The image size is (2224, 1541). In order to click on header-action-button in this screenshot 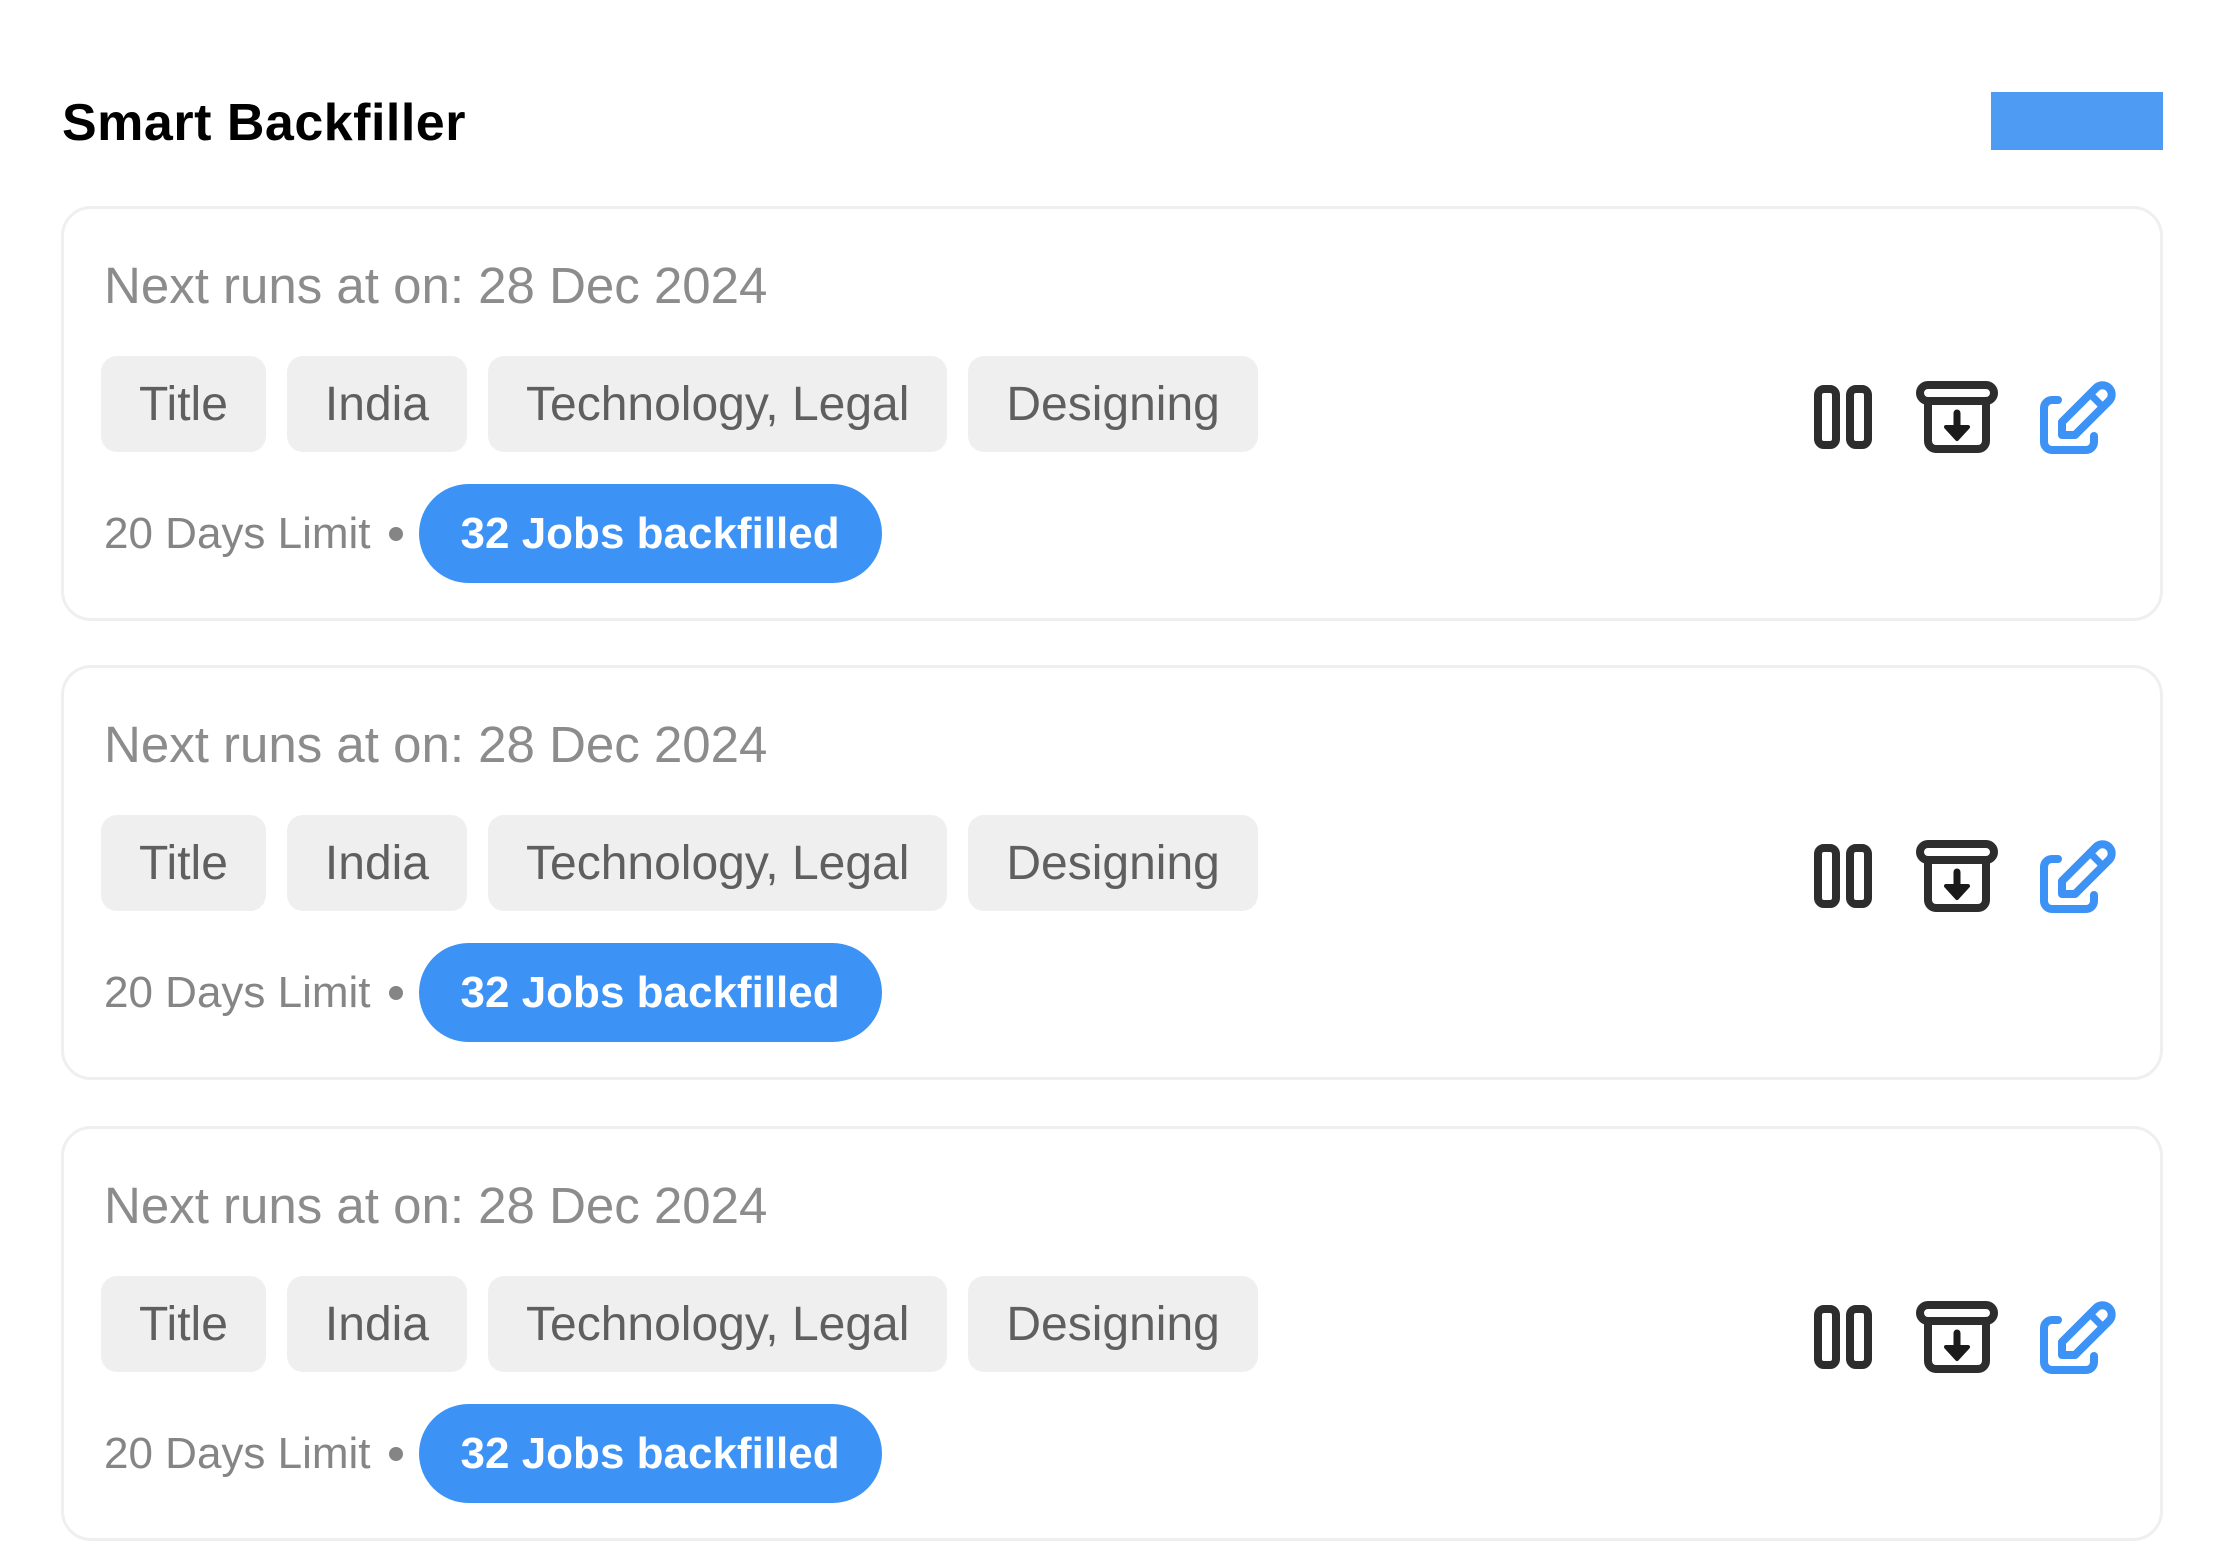, I will do `click(2077, 121)`.